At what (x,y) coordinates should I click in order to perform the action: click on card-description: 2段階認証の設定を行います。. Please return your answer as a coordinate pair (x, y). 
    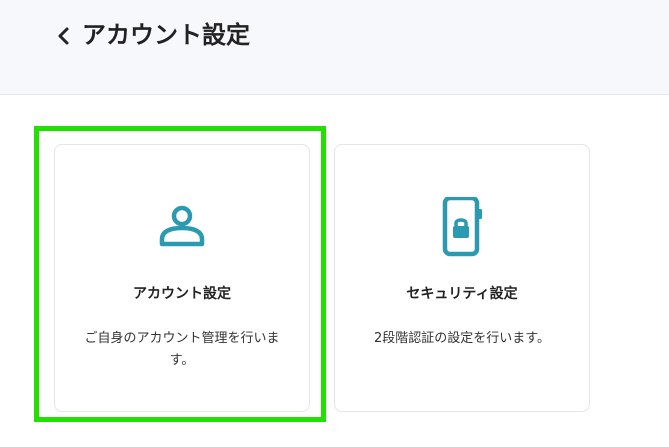
    Looking at the image, I should click on (462, 338).